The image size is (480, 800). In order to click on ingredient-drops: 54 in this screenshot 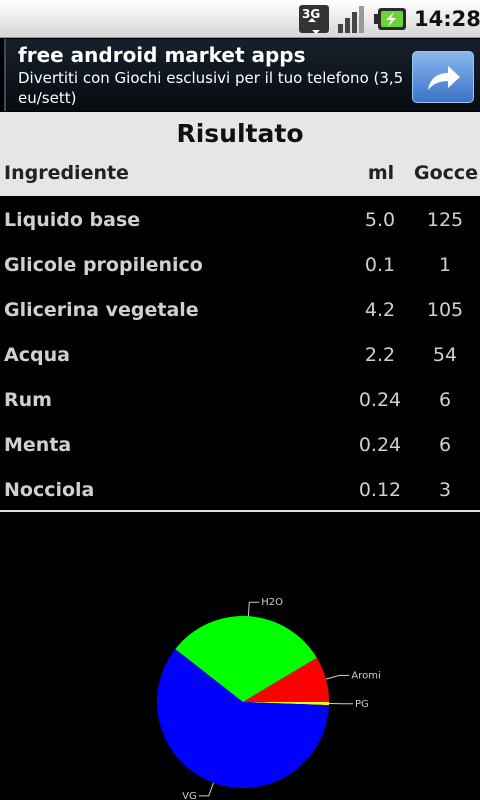, I will do `click(445, 355)`.